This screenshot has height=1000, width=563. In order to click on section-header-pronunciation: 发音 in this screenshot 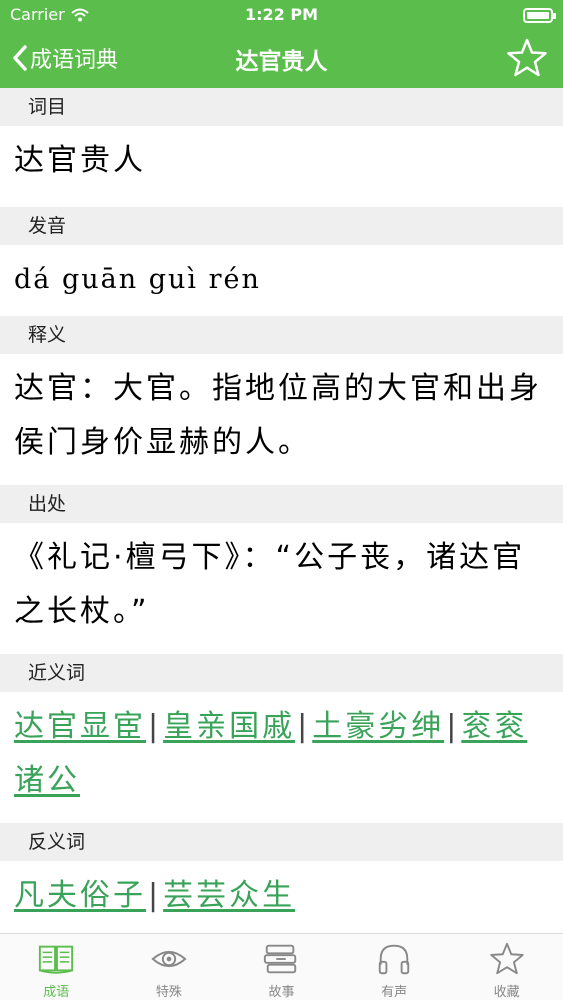, I will do `click(281, 226)`.